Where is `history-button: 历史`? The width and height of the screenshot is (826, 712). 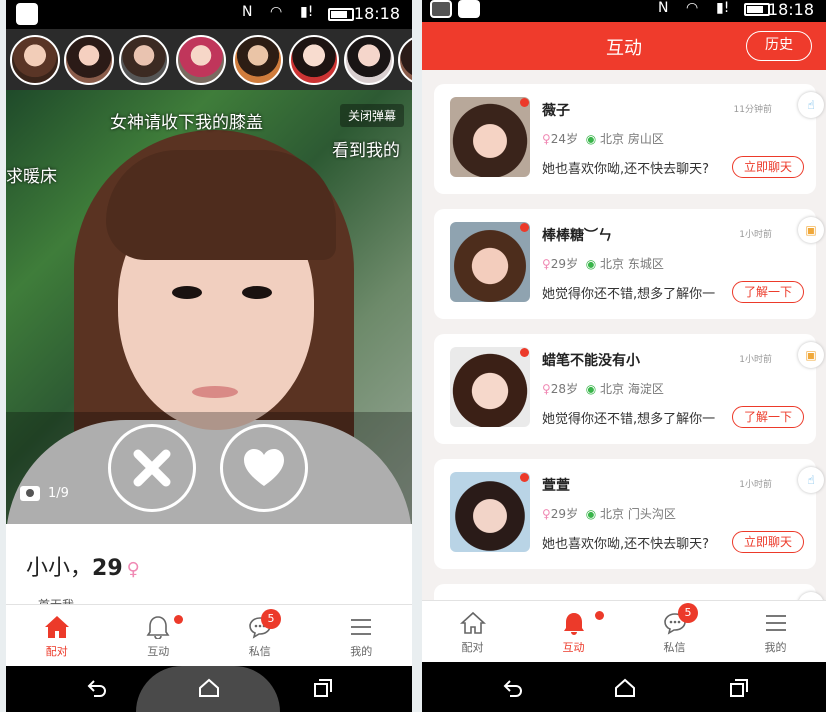
history-button: 历史 is located at coordinates (779, 46).